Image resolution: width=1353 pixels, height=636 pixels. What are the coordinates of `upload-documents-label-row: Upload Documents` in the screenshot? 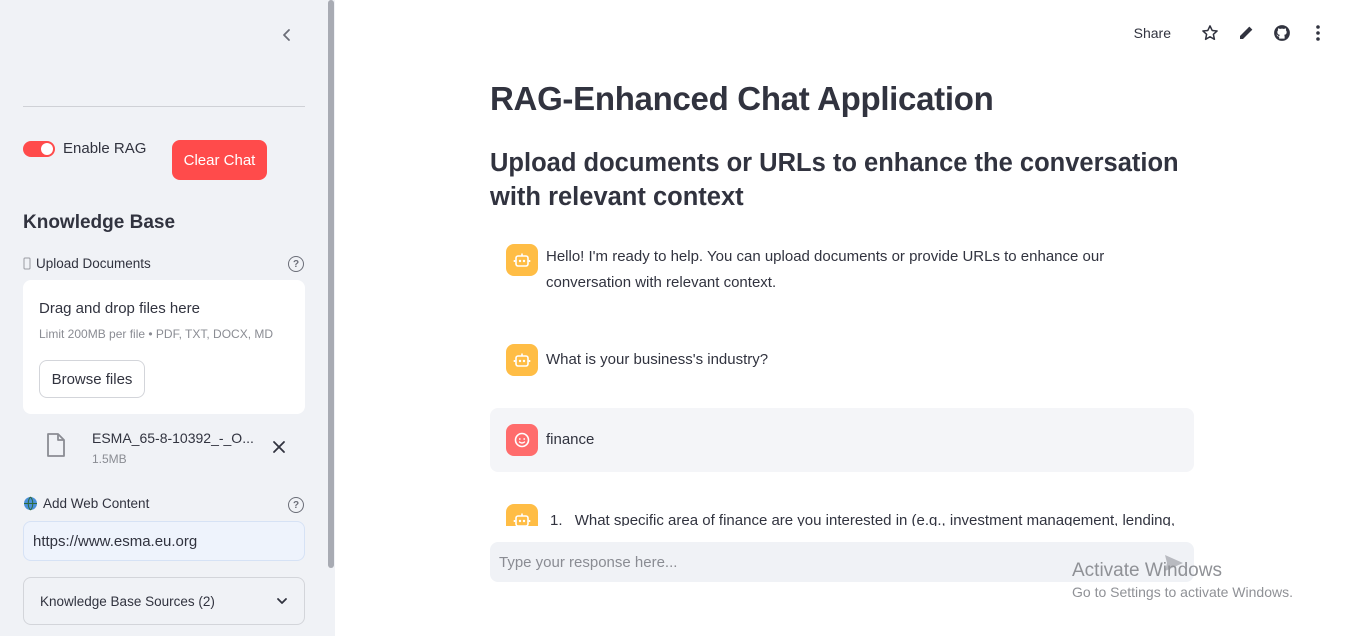 It's located at (87, 263).